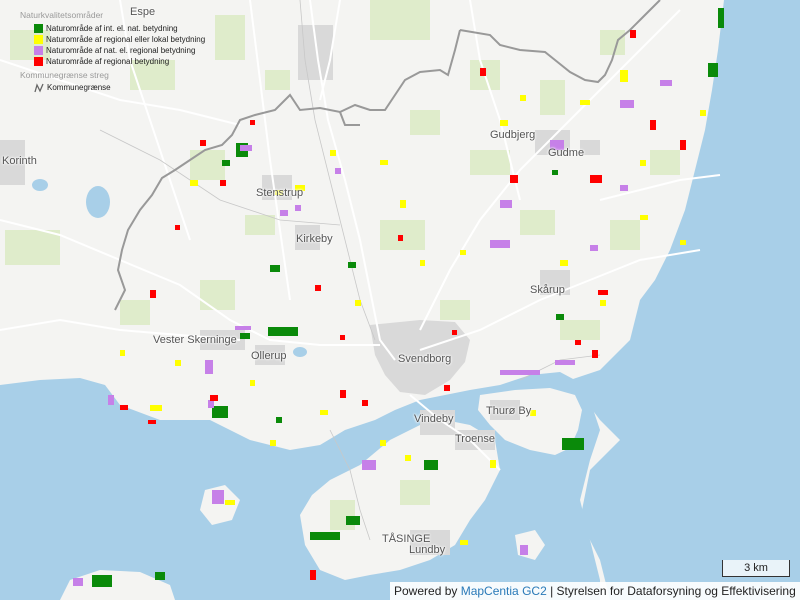  Describe the element at coordinates (112, 28) in the screenshot. I see `legend-item-label: Naturområde af int. el. nat. betydning` at that location.